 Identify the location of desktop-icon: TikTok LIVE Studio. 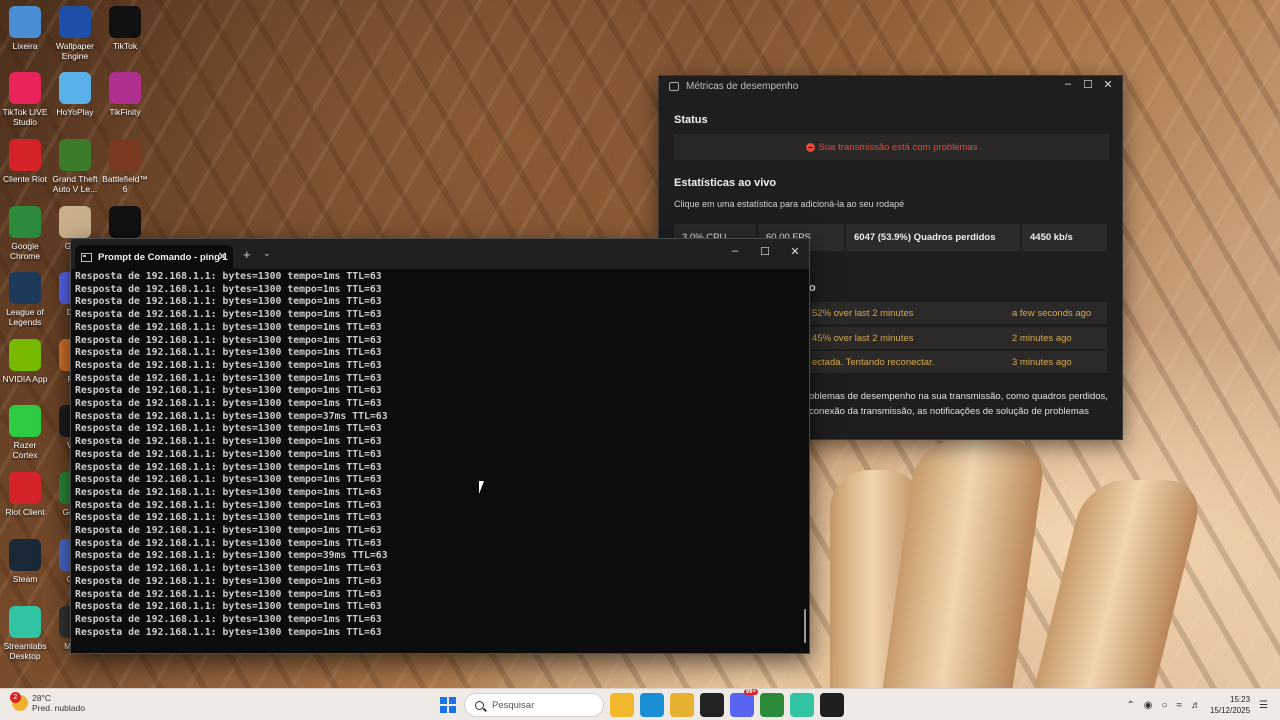
(25, 99).